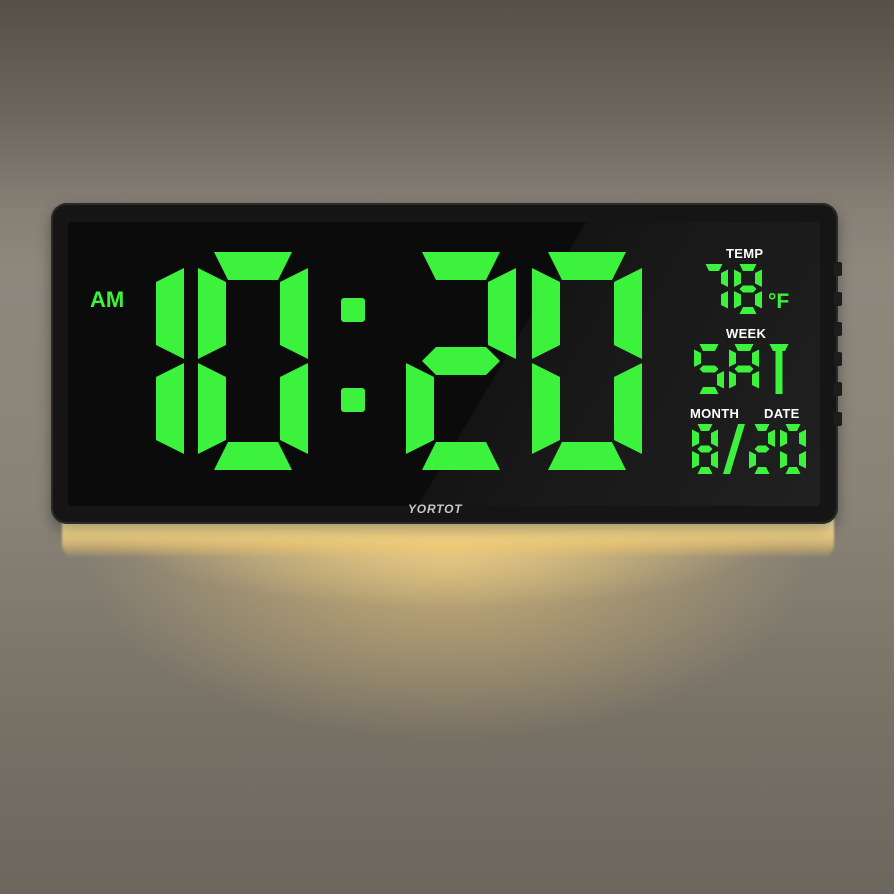 Image resolution: width=894 pixels, height=894 pixels. Describe the element at coordinates (746, 333) in the screenshot. I see `week-label: WEEK` at that location.